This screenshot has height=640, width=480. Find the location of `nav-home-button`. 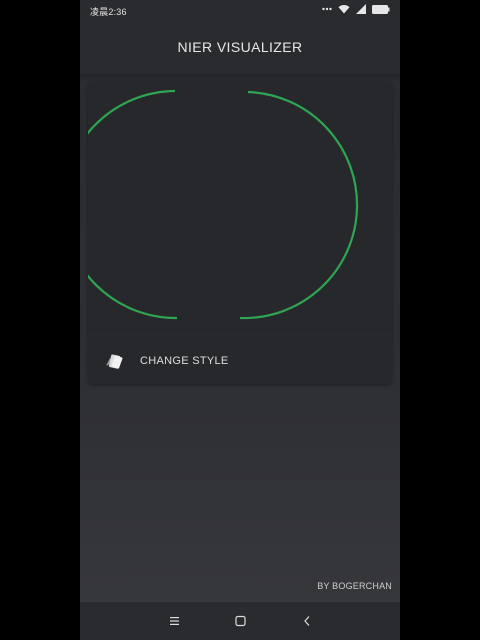

nav-home-button is located at coordinates (240, 621).